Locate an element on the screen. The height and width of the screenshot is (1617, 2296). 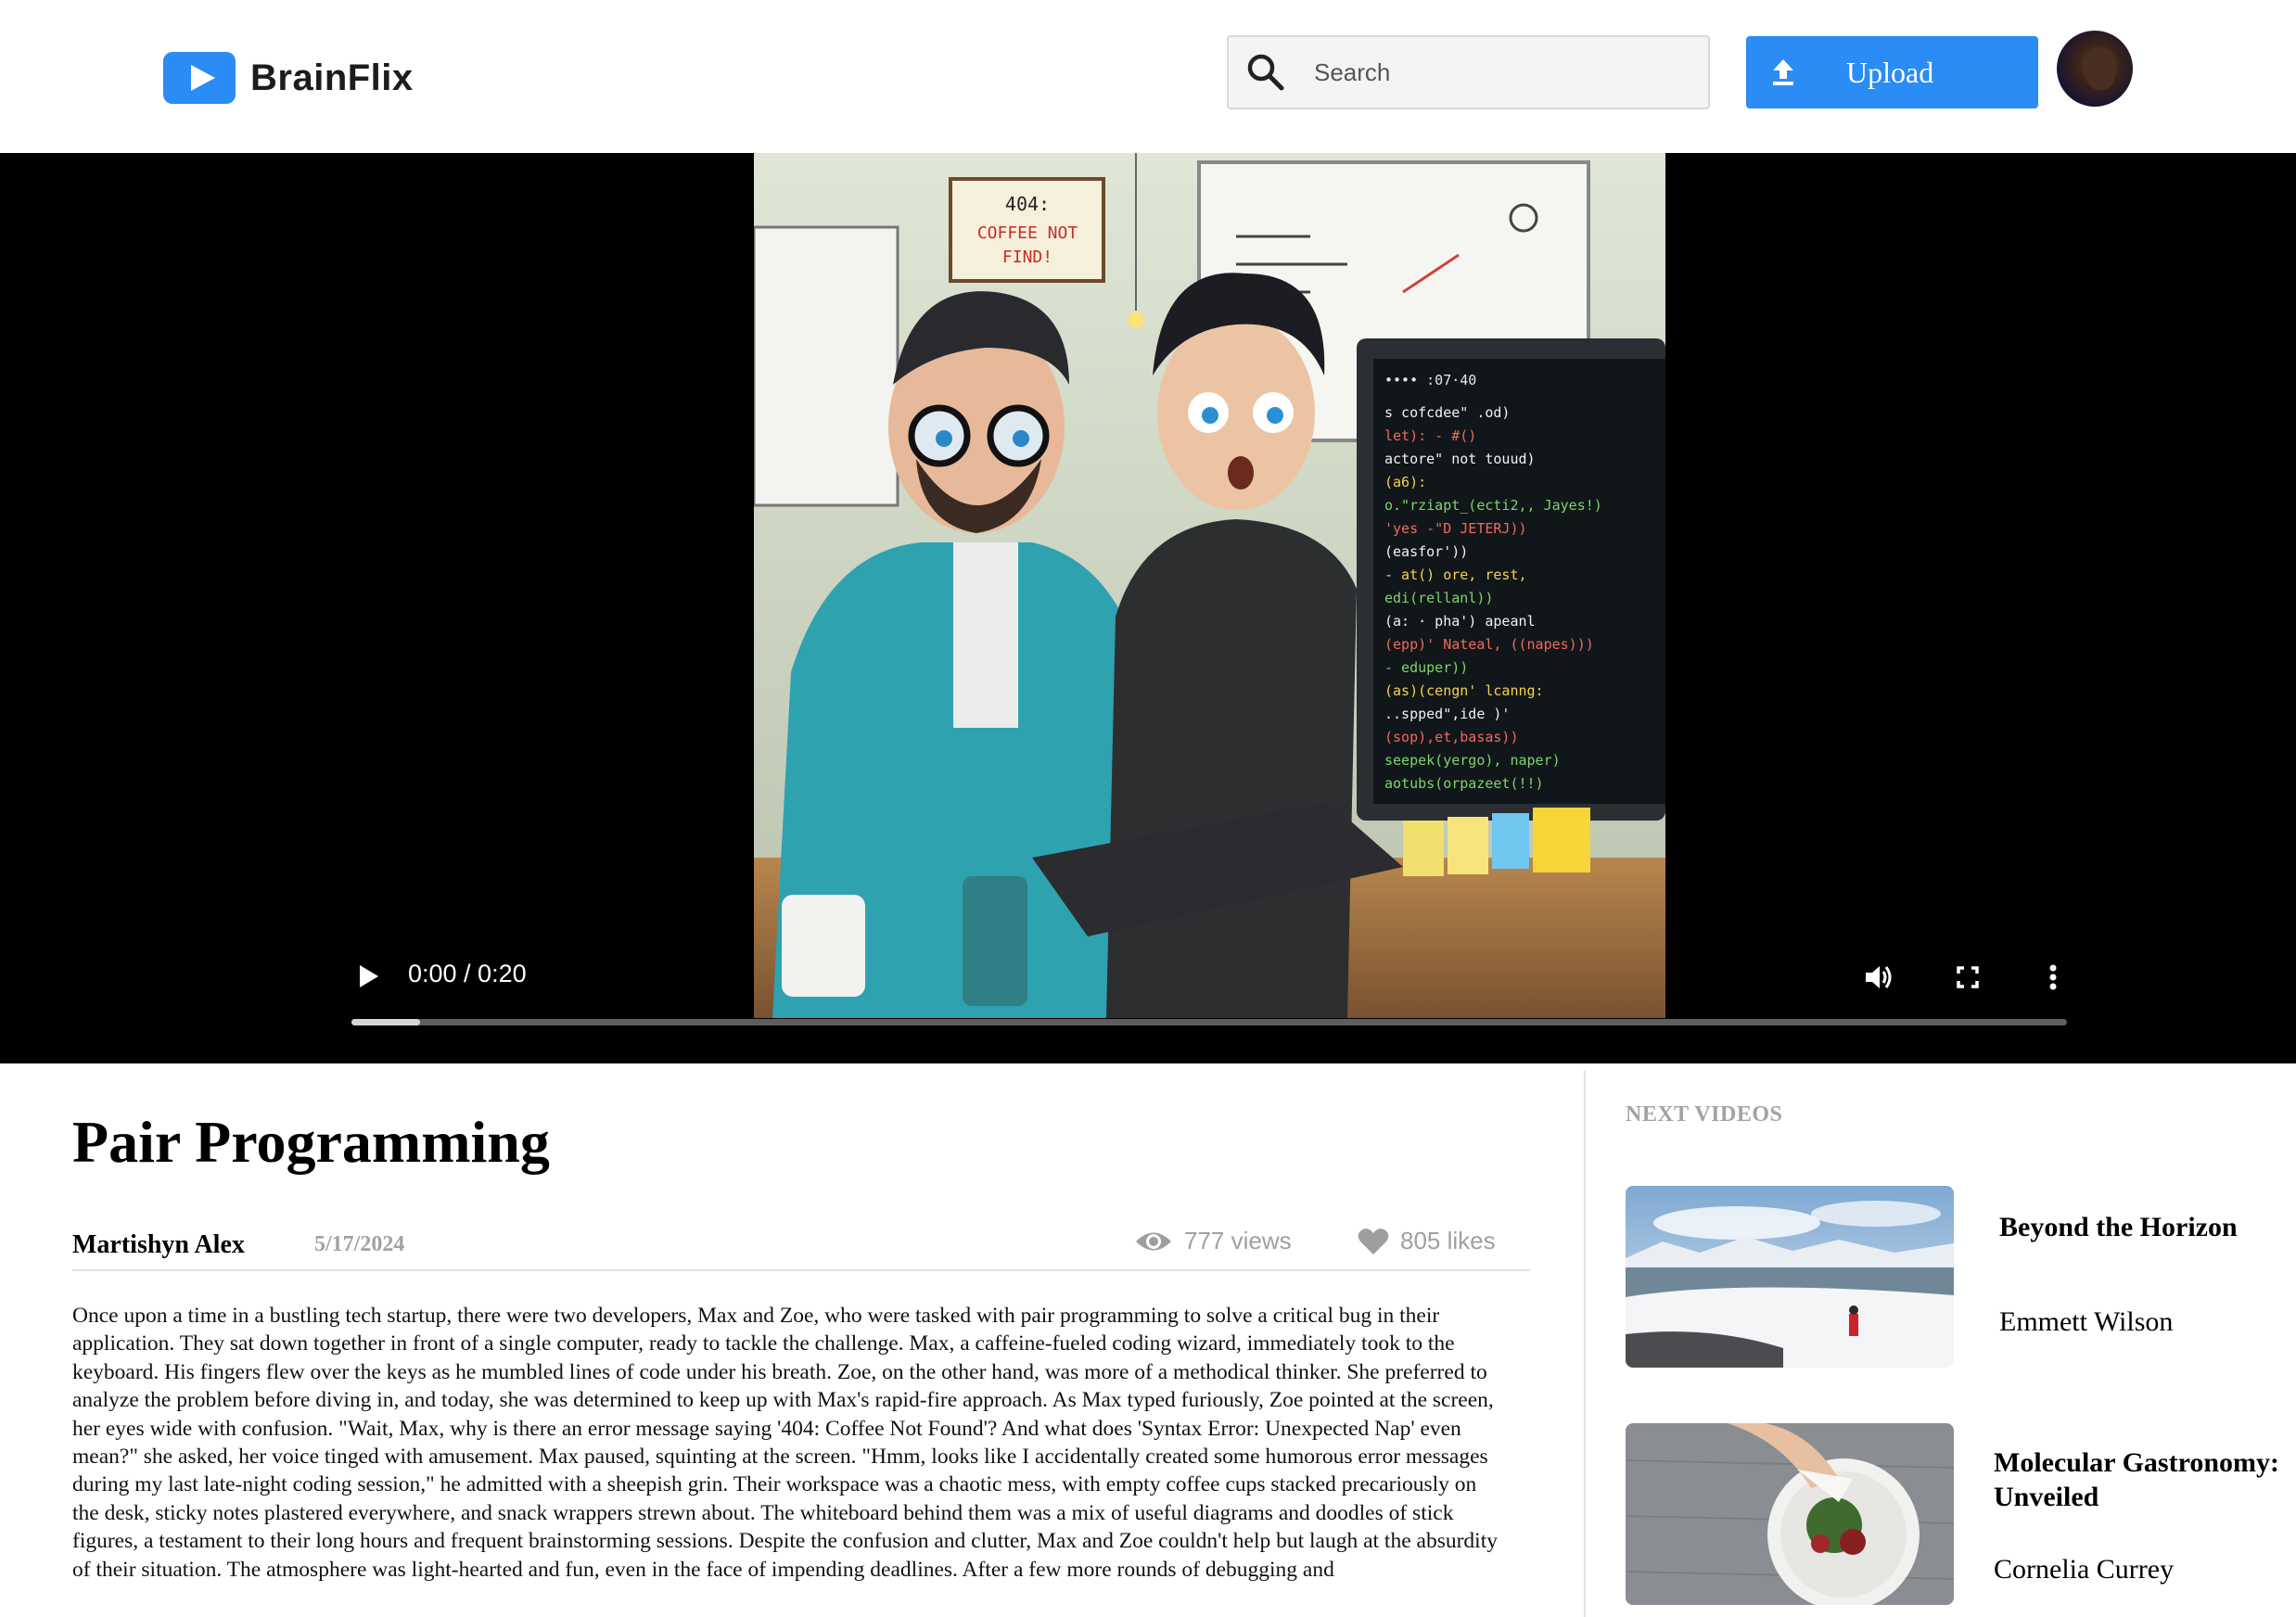
more-vert-icon is located at coordinates (2053, 977).